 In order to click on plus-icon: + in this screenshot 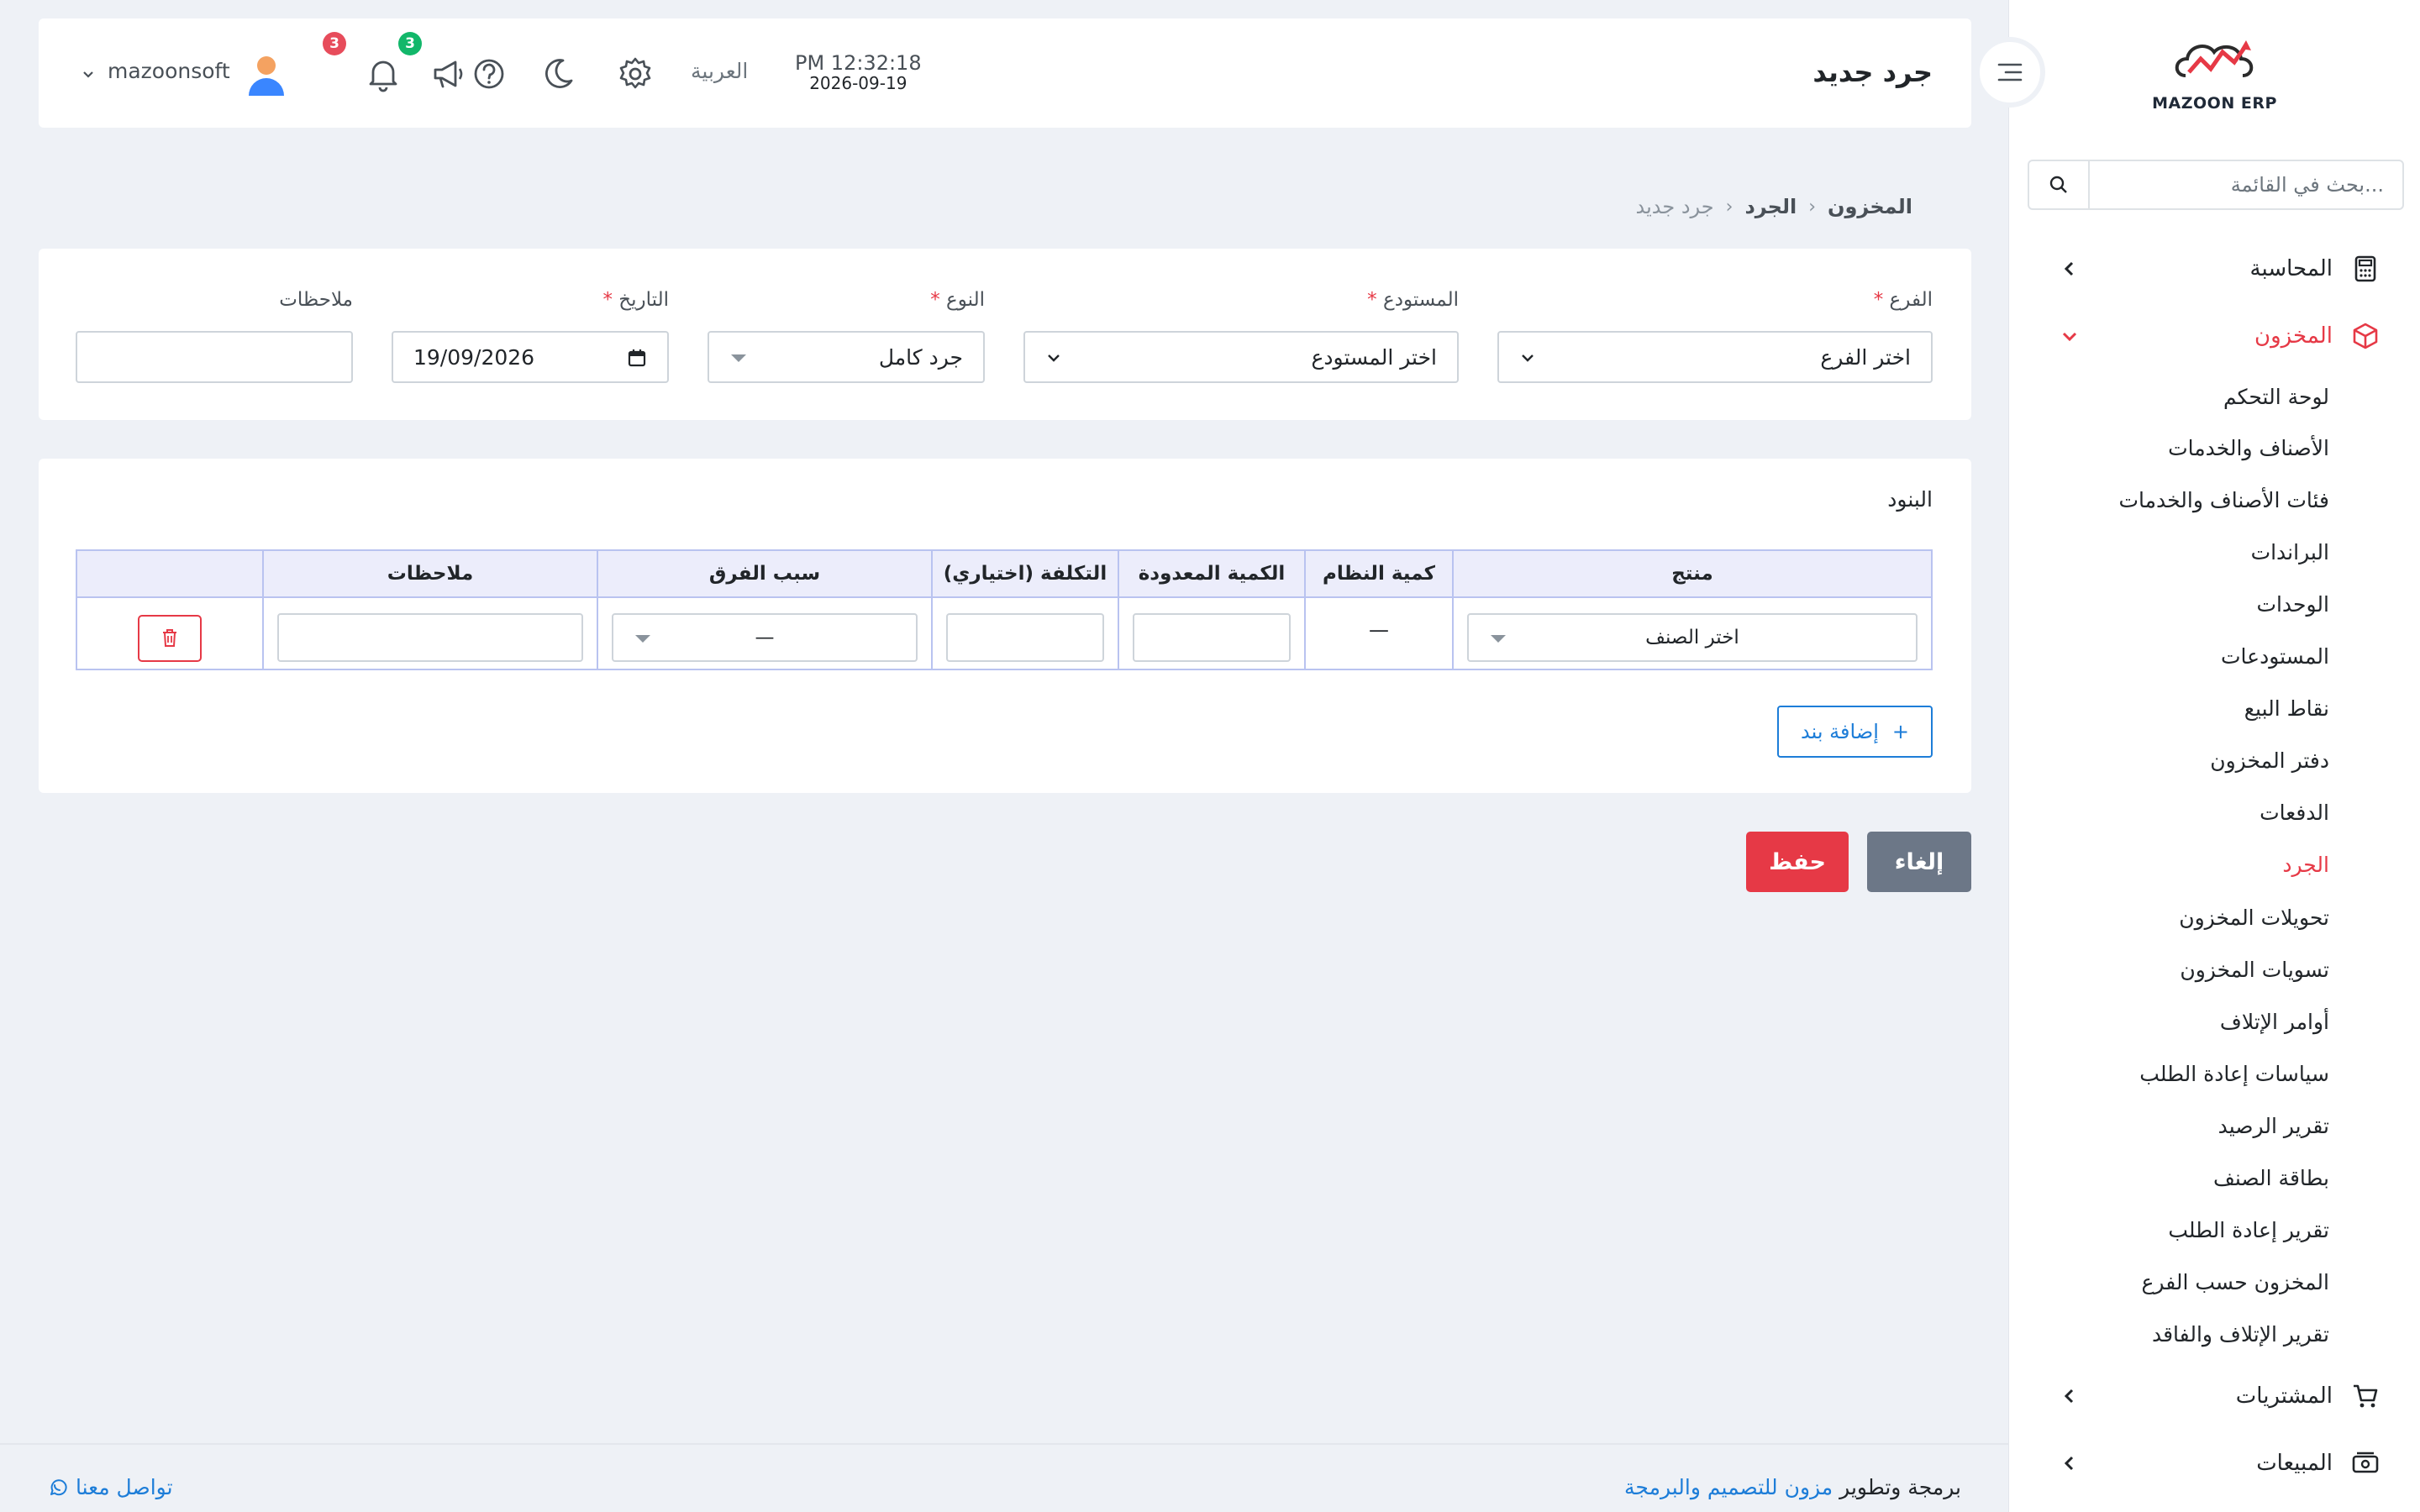, I will do `click(1900, 731)`.